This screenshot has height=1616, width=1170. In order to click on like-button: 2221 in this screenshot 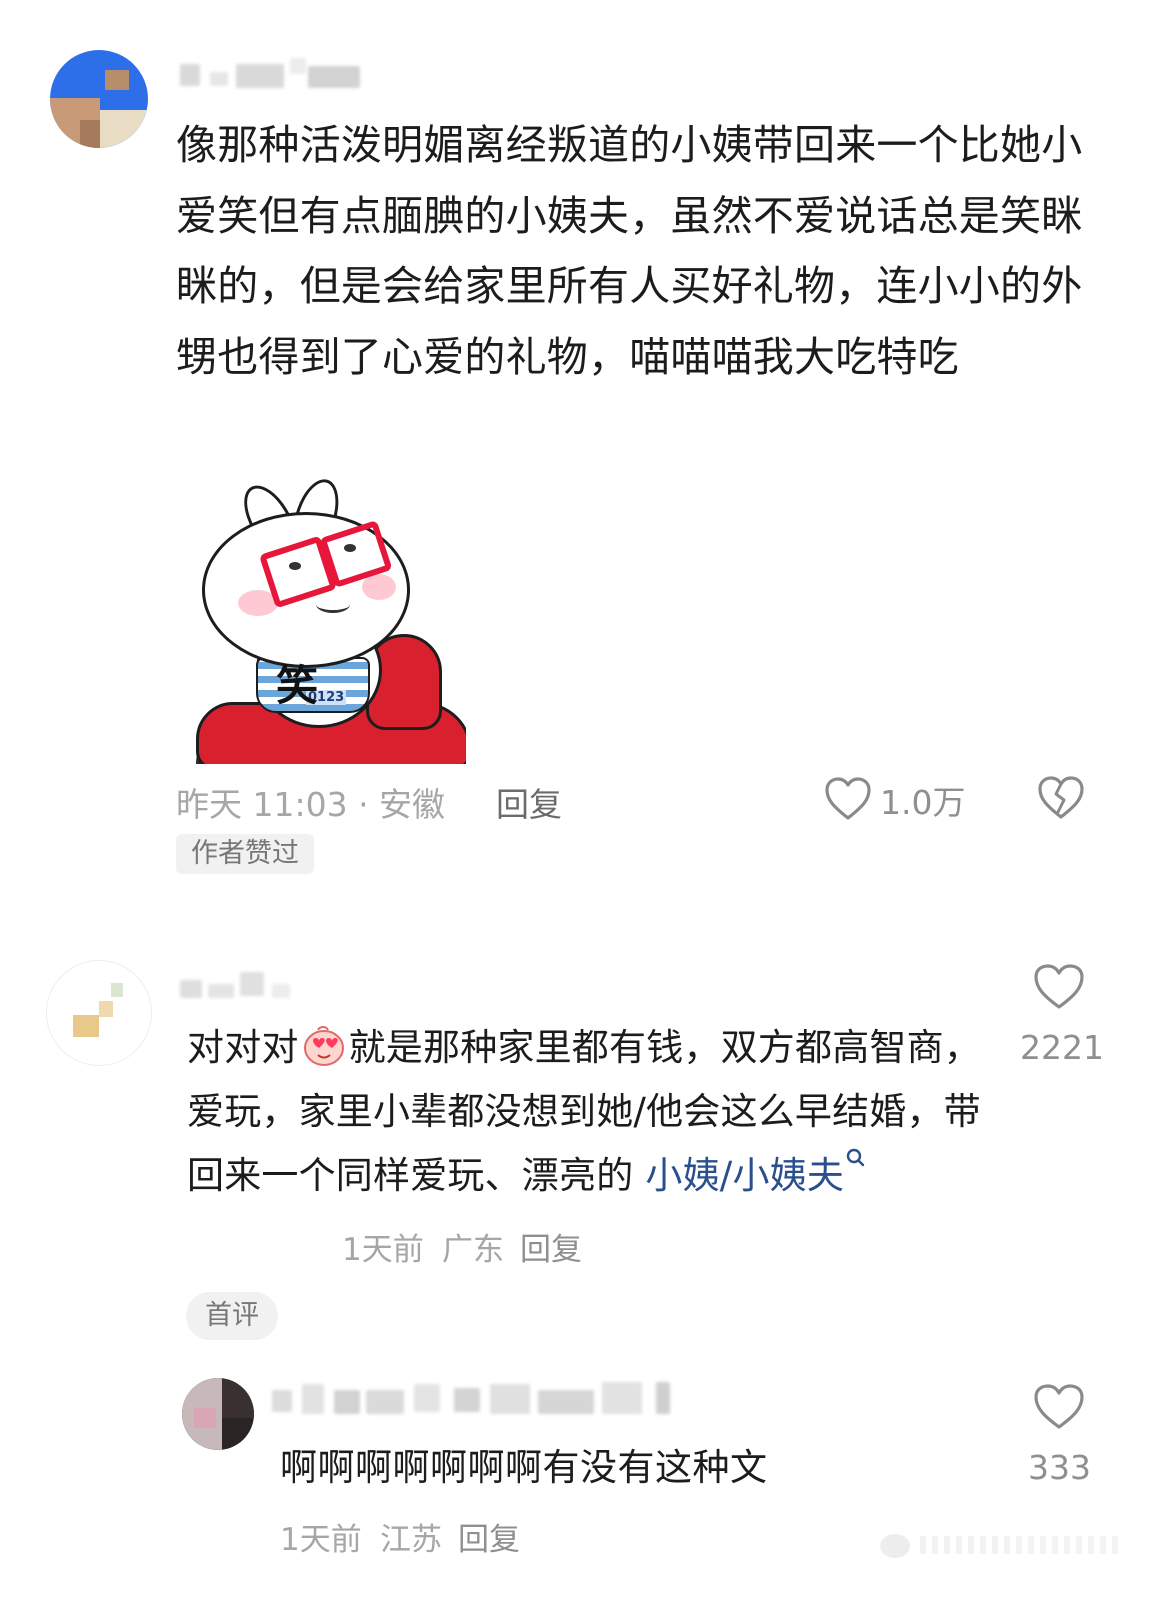, I will do `click(1061, 1017)`.